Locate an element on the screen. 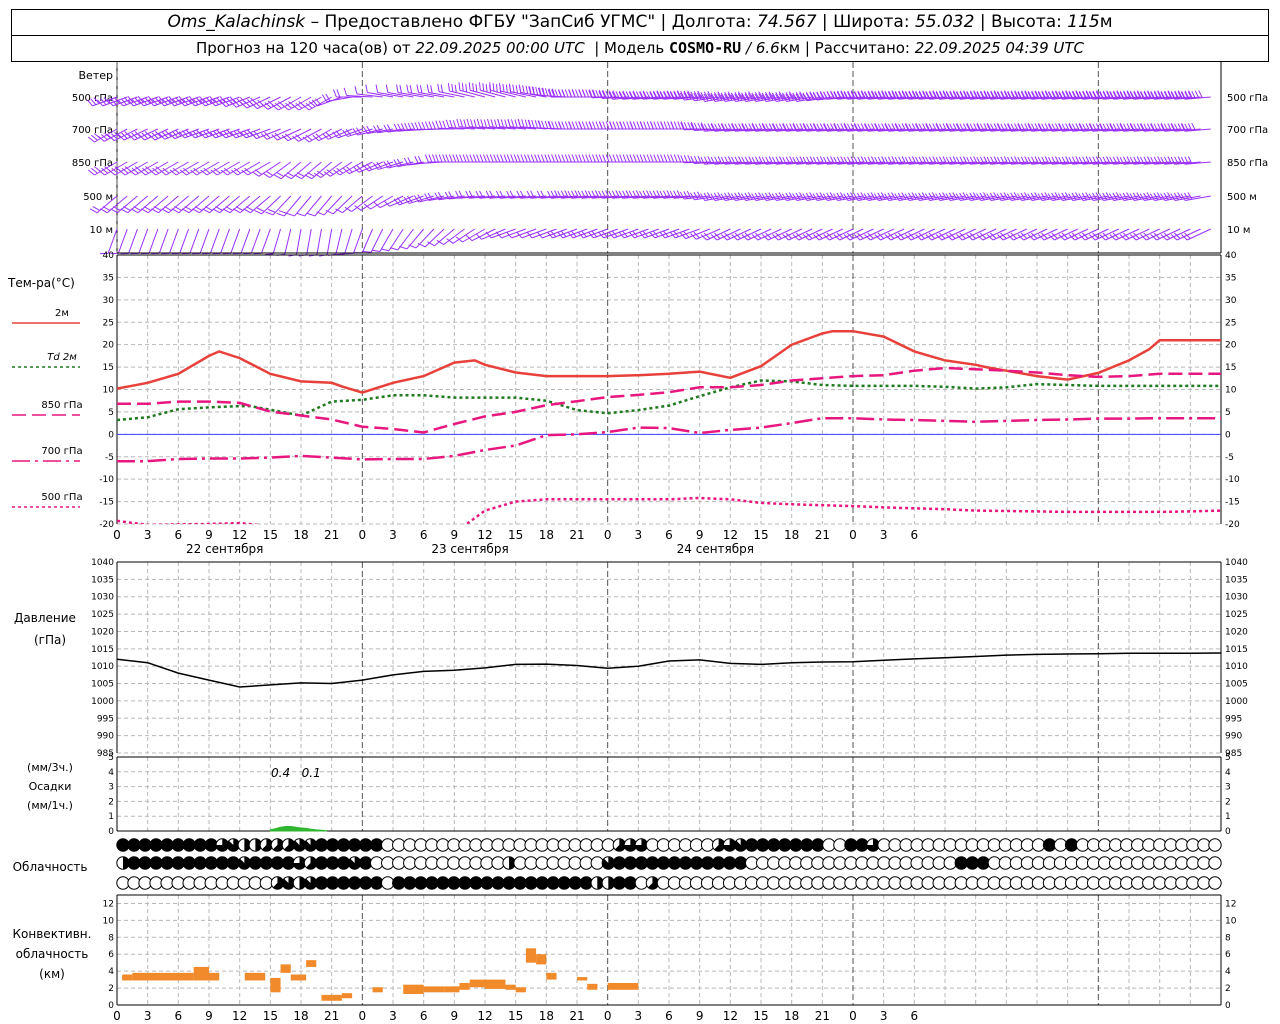  temp-ytick-right: 40 is located at coordinates (1231, 256).